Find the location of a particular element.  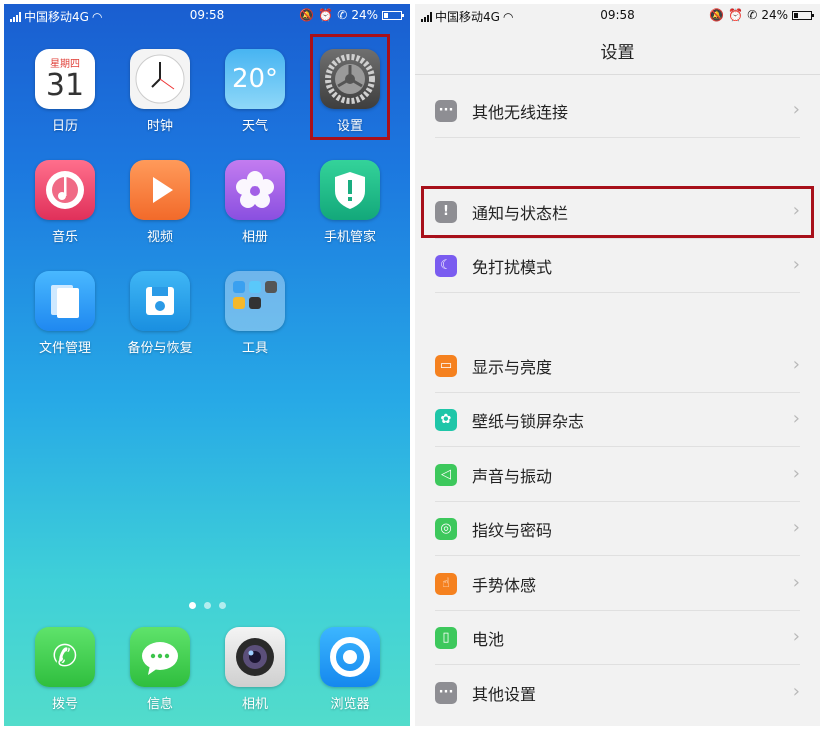

camera-lens-icon is located at coordinates (255, 657).